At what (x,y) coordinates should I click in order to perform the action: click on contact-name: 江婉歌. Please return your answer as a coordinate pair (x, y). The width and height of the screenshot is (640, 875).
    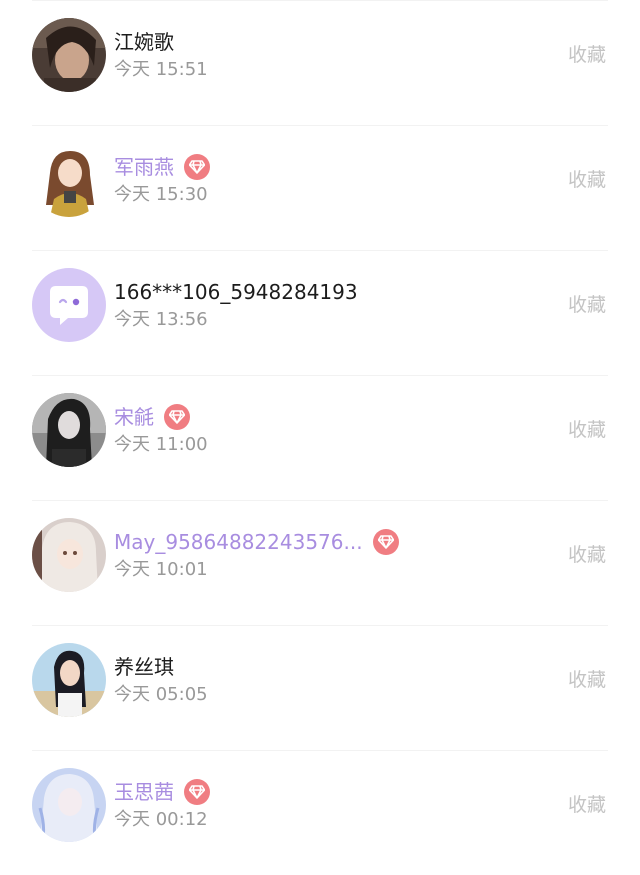
    Looking at the image, I should click on (144, 42).